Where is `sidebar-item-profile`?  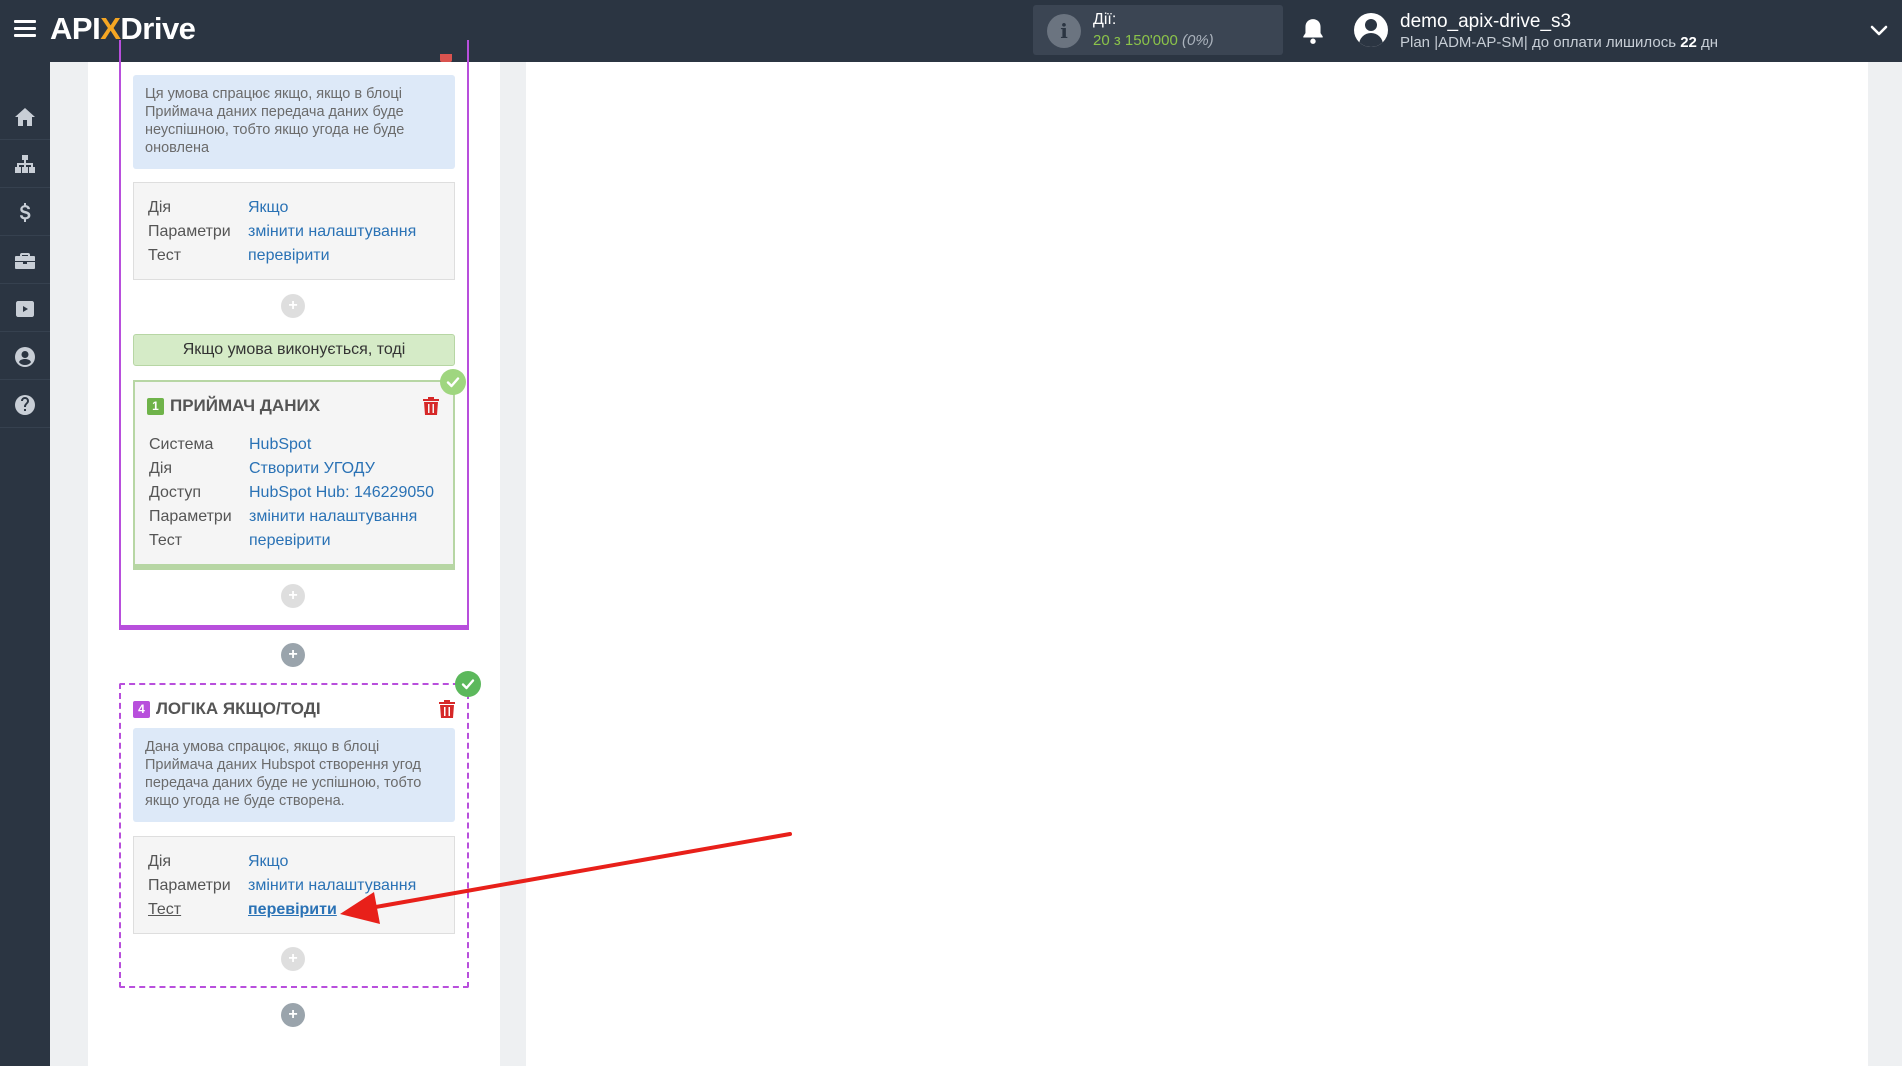
sidebar-item-profile is located at coordinates (25, 357).